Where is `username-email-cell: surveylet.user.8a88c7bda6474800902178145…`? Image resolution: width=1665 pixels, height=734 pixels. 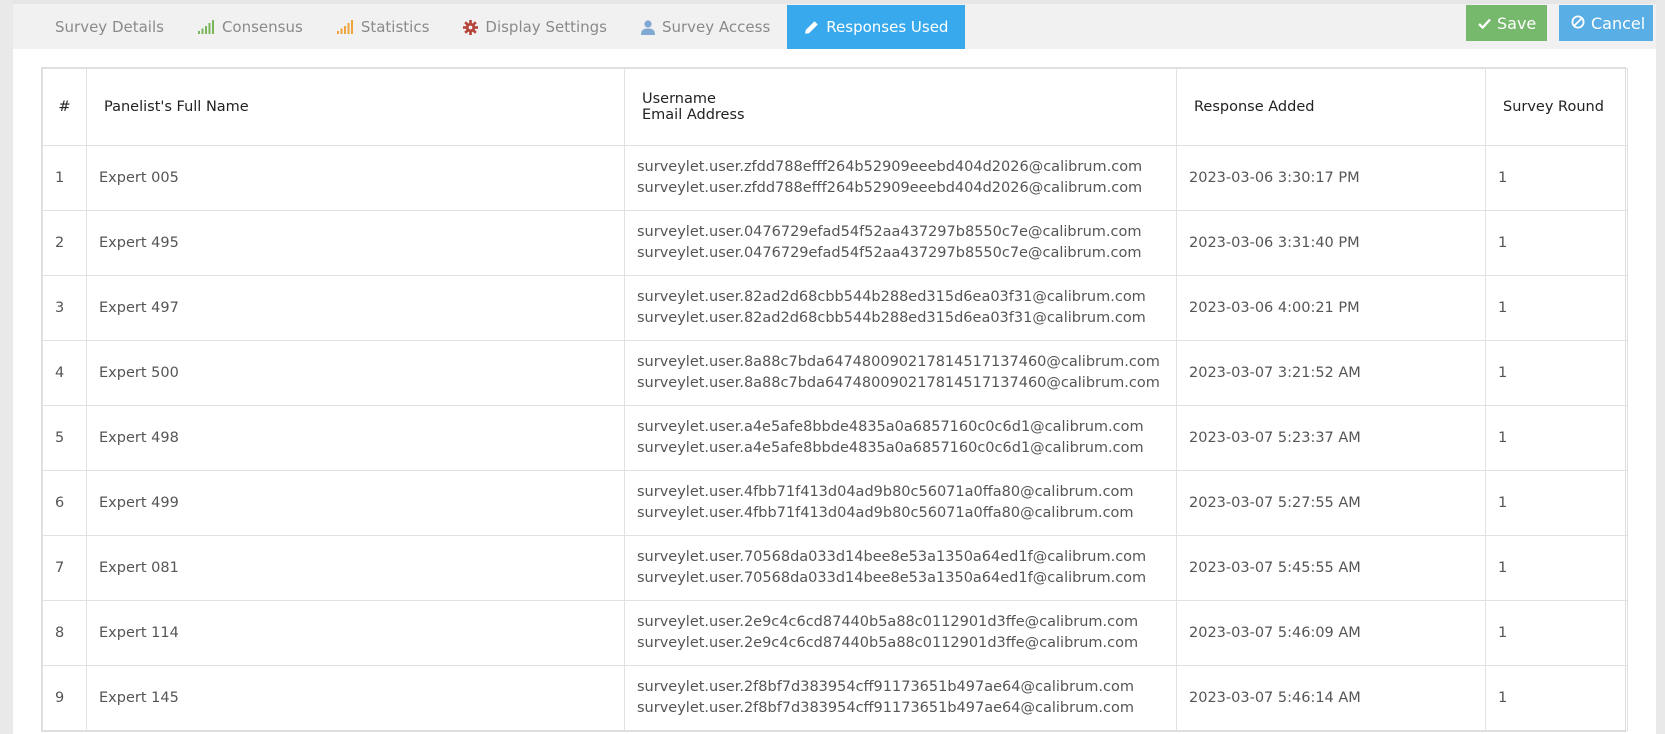 username-email-cell: surveylet.user.8a88c7bda6474800902178145… is located at coordinates (900, 373).